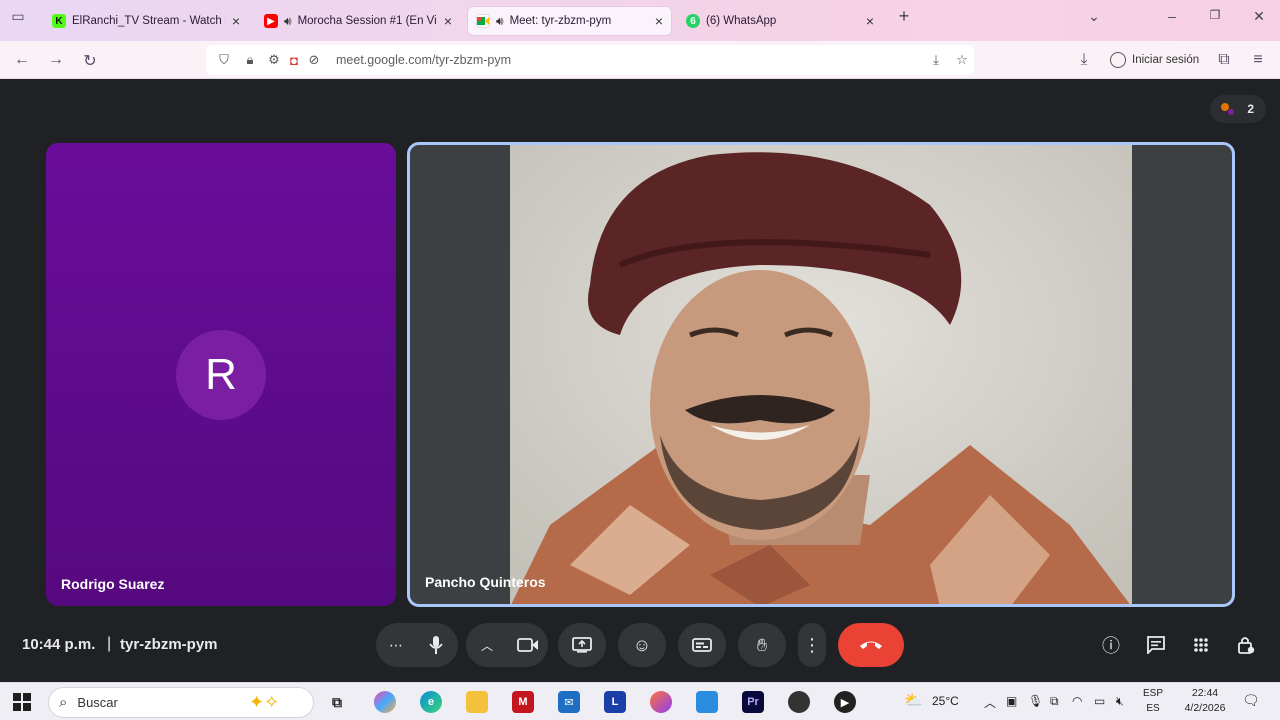  What do you see at coordinates (582, 645) in the screenshot?
I see `present-screen-button` at bounding box center [582, 645].